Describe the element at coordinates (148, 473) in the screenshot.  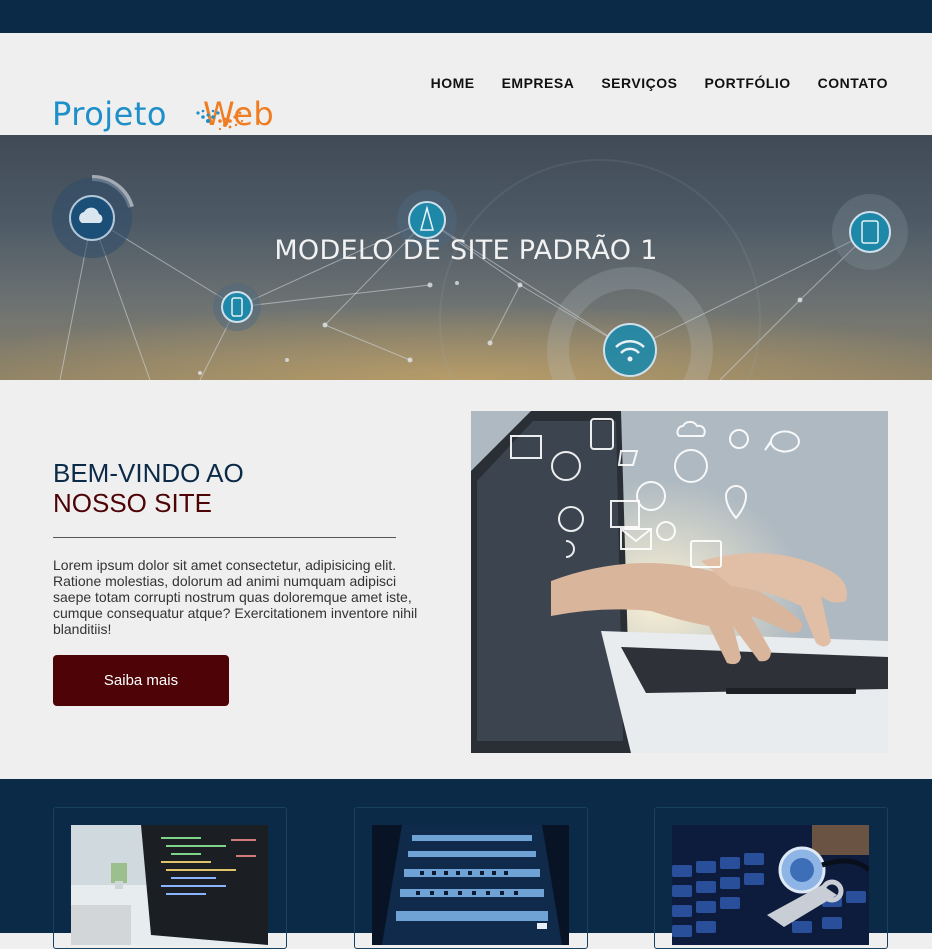
I see `welcome-title-line1: BEM-VINDO AO` at that location.